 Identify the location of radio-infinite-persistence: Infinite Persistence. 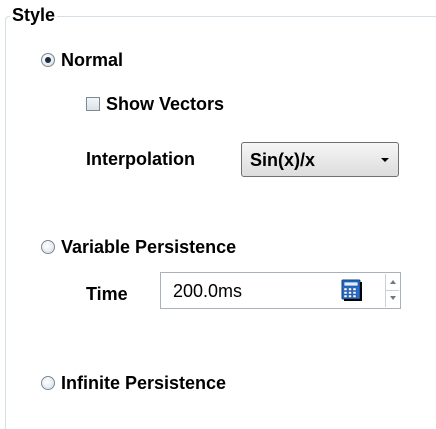
(133, 383).